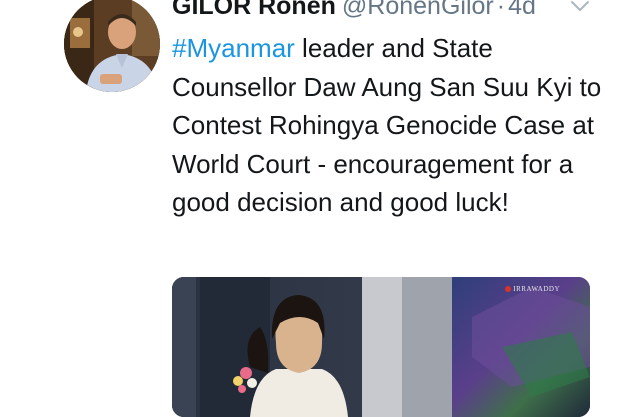 This screenshot has height=417, width=640. Describe the element at coordinates (254, 10) in the screenshot. I see `author-display-name: GILOR Ronen` at that location.